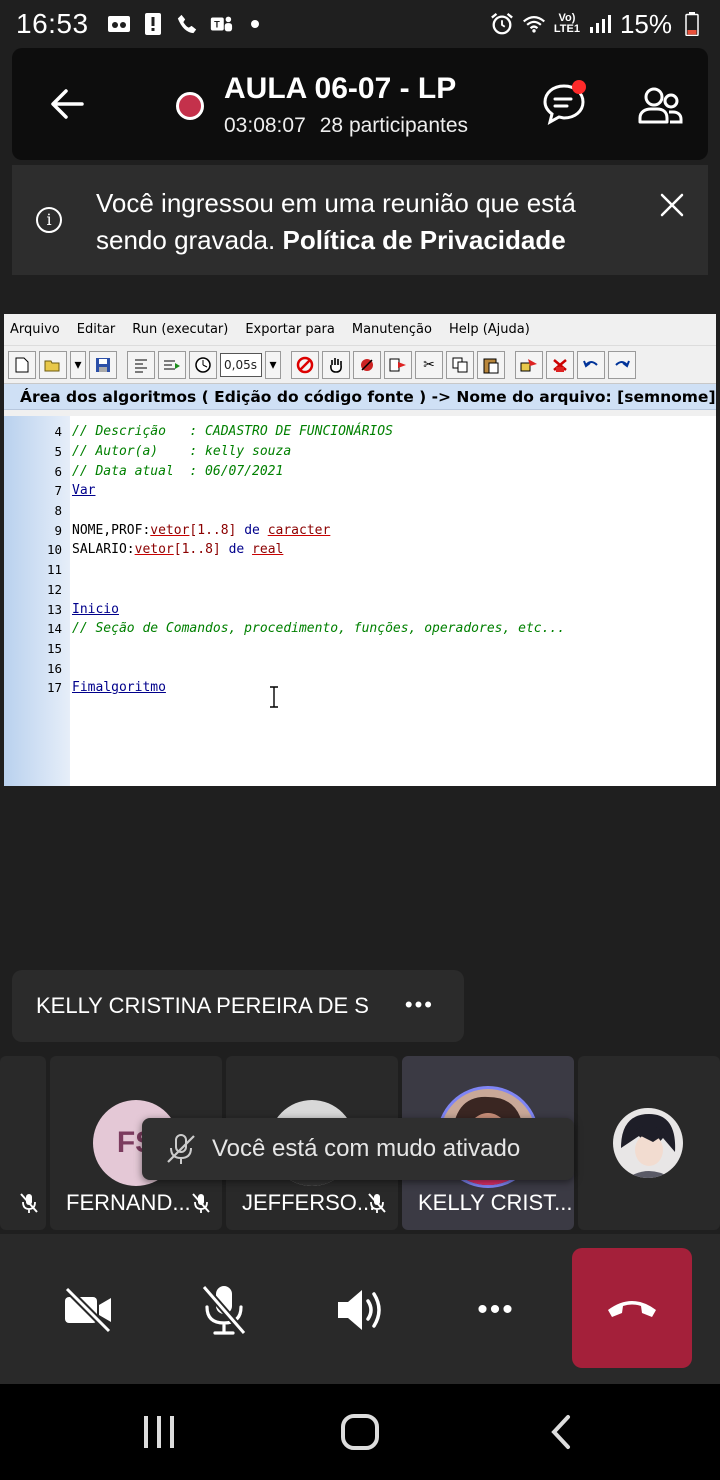  I want to click on more-options-button: •••, so click(496, 1310).